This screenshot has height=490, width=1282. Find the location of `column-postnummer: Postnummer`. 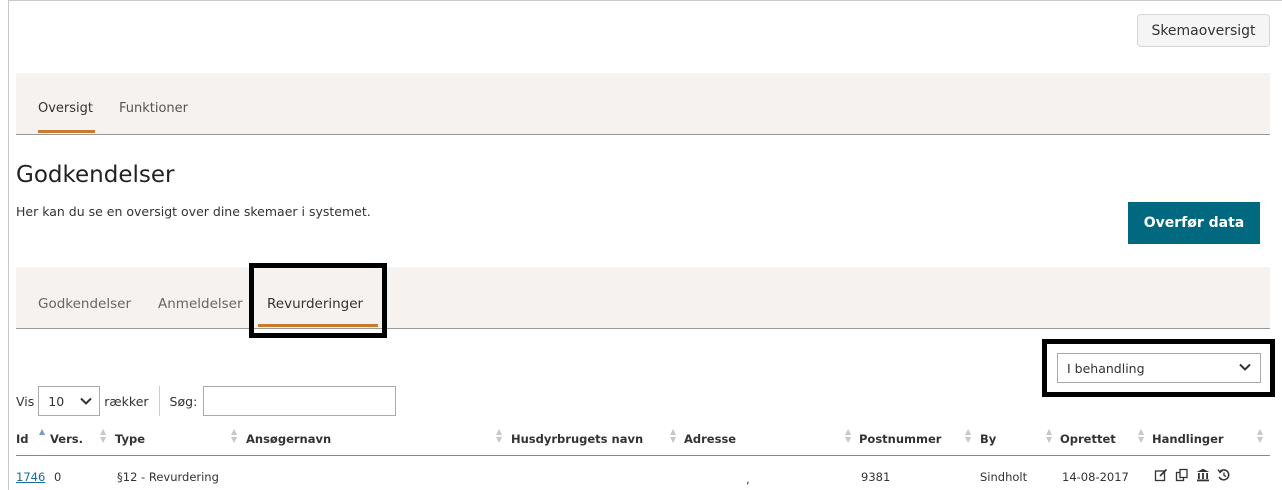

column-postnummer: Postnummer is located at coordinates (900, 439).